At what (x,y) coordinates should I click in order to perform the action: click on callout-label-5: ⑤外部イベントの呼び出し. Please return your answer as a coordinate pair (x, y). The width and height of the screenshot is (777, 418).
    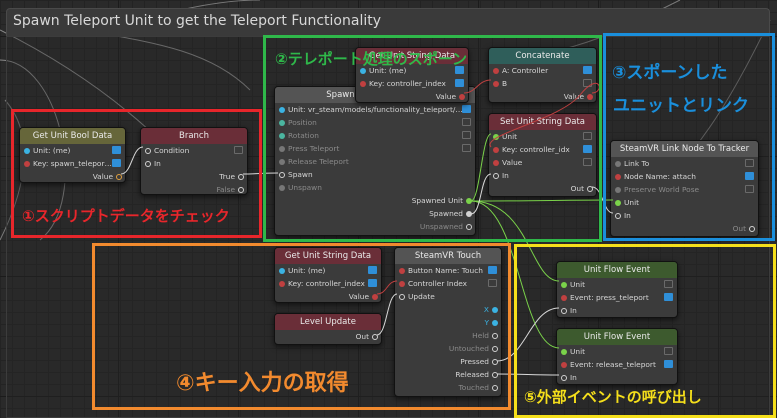
    Looking at the image, I should click on (613, 397).